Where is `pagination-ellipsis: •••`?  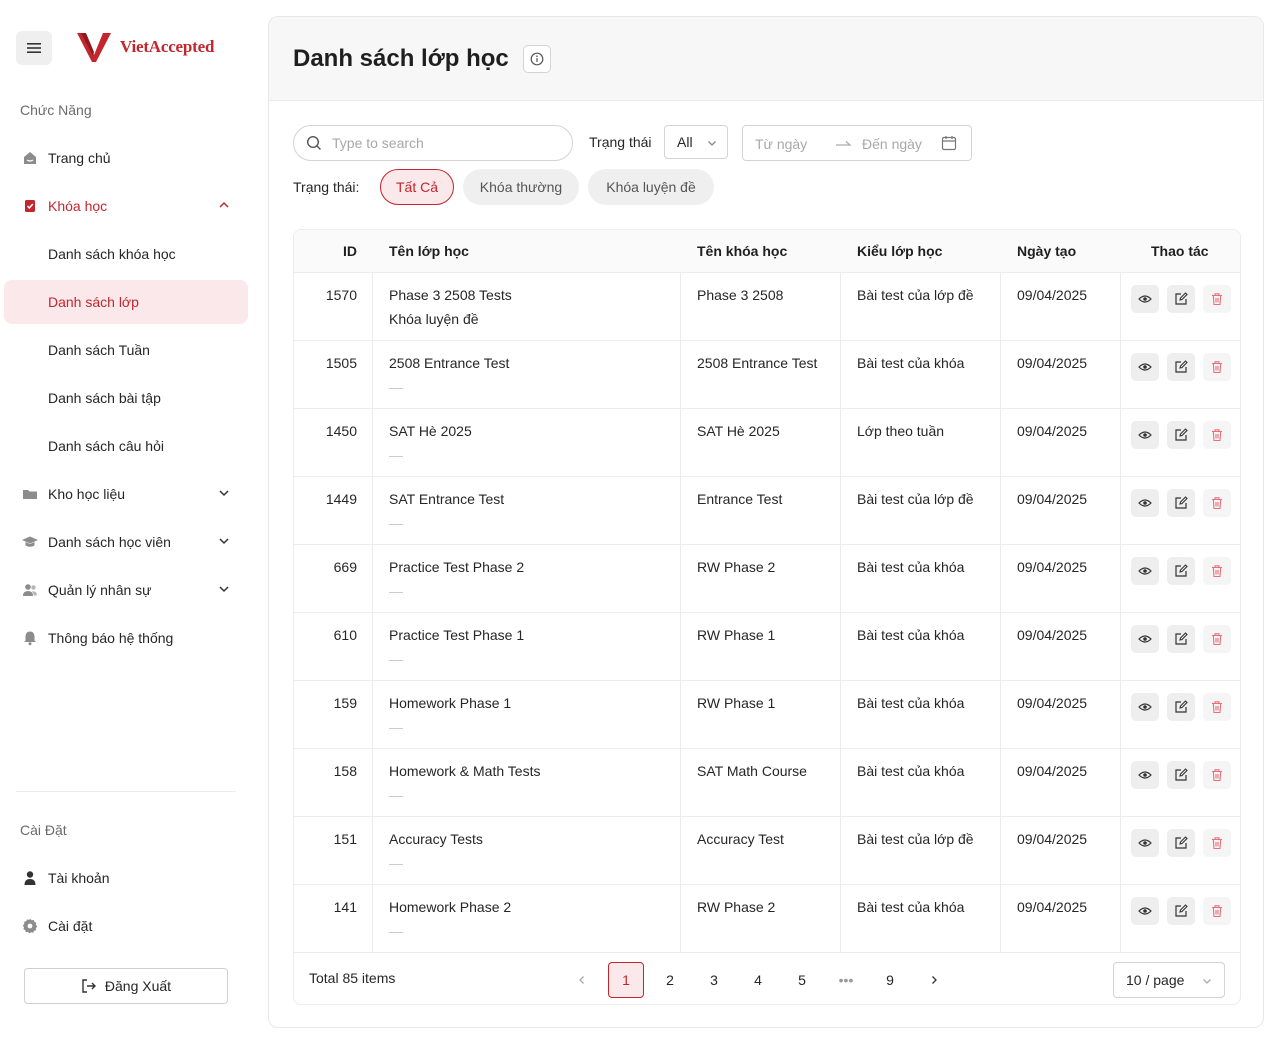 pagination-ellipsis: ••• is located at coordinates (846, 980).